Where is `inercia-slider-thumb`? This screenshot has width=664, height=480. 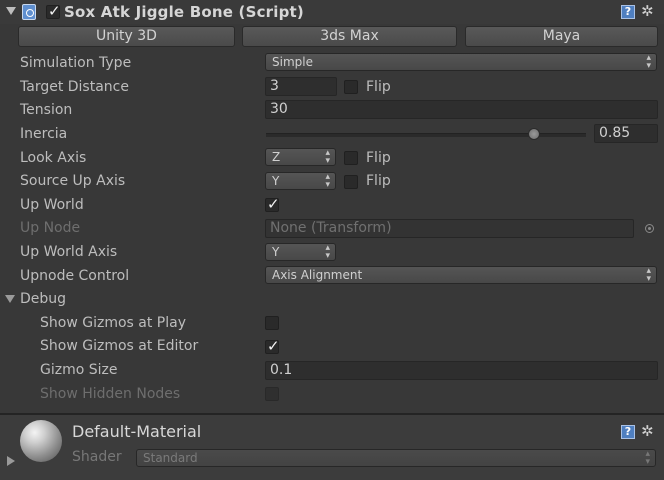 inercia-slider-thumb is located at coordinates (534, 134).